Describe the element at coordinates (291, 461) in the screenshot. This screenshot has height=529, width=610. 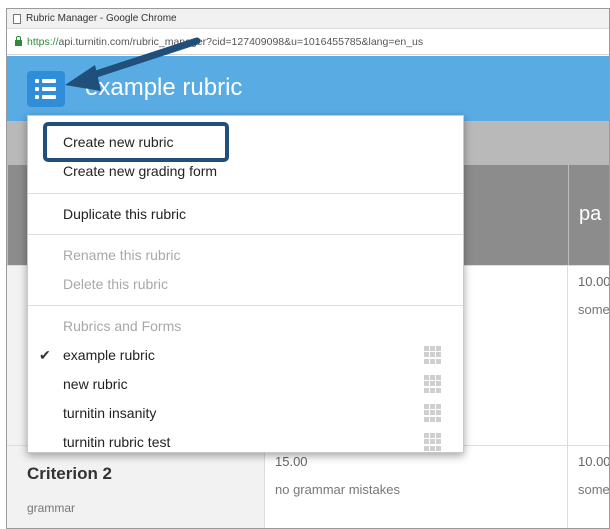
I see `cell-score: 15.00` at that location.